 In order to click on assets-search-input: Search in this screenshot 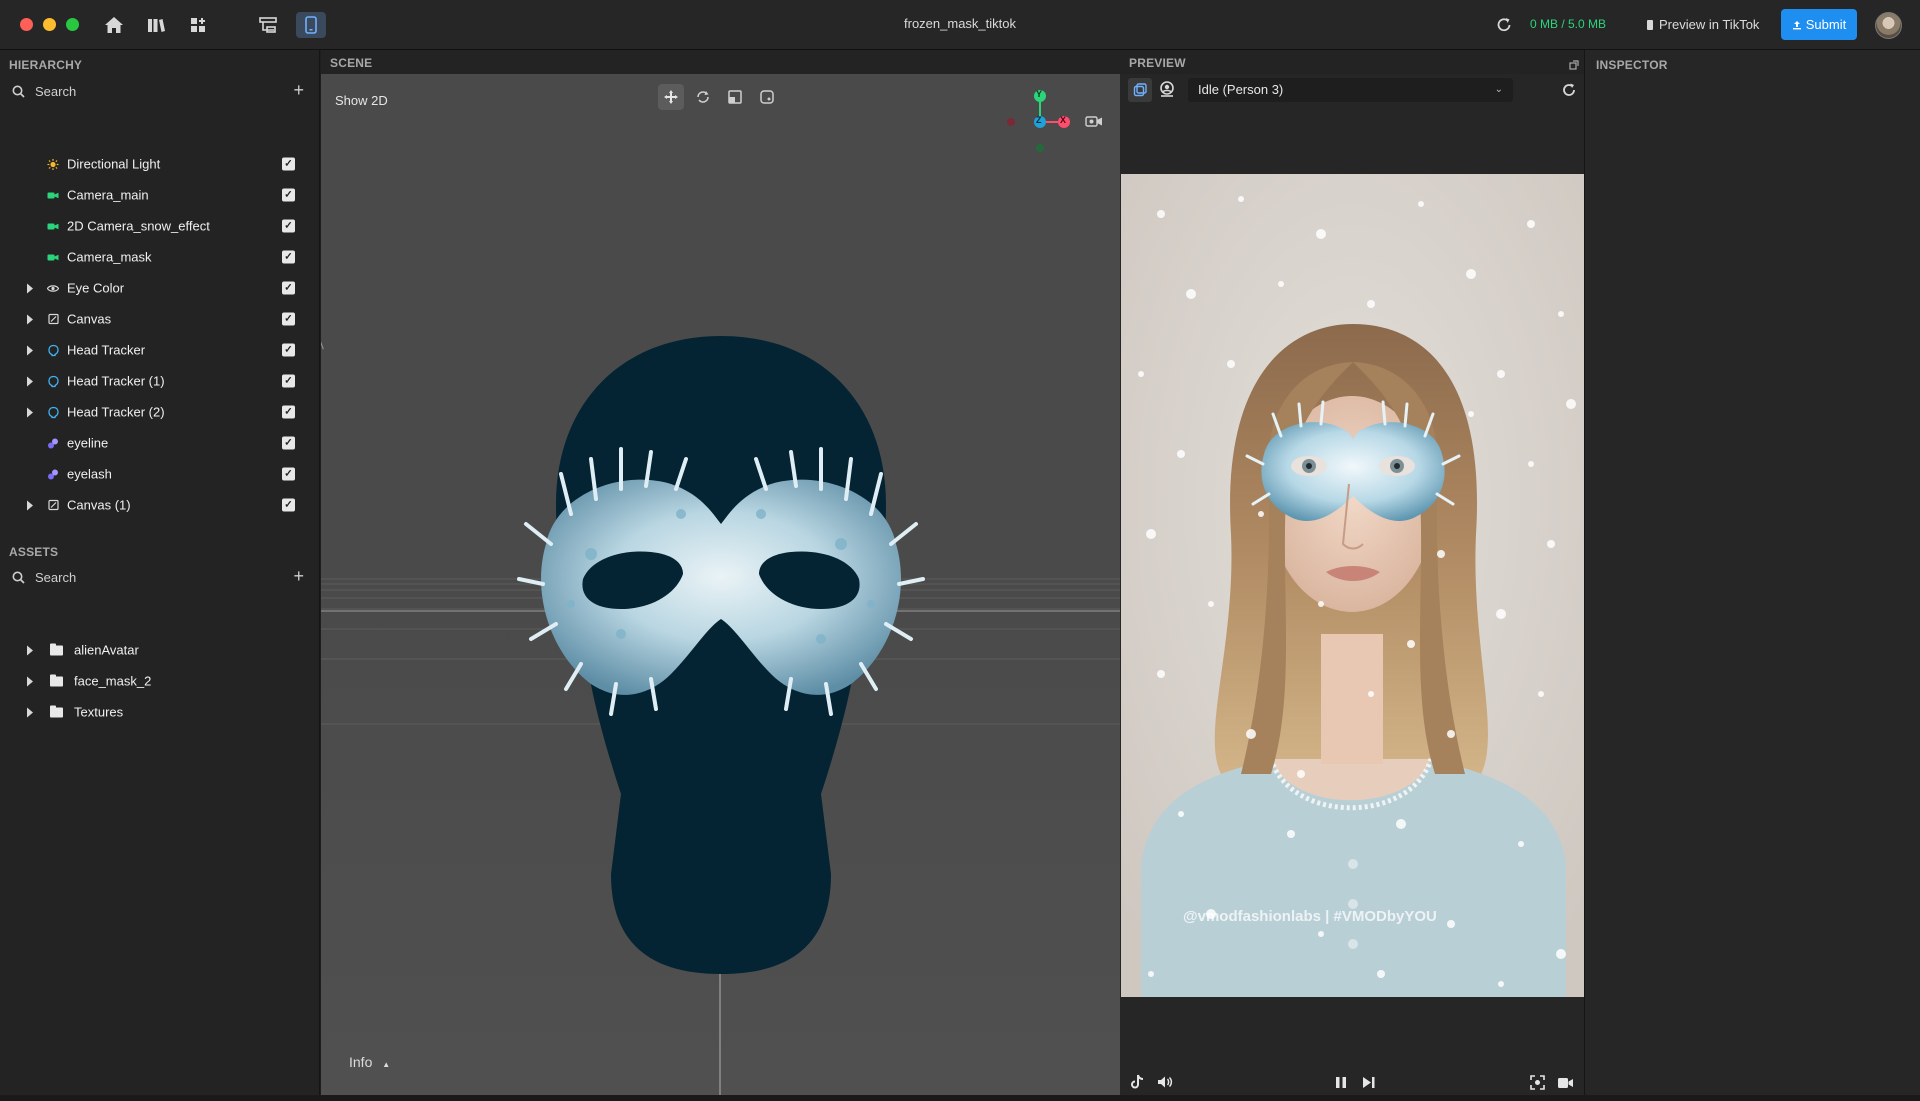, I will do `click(55, 577)`.